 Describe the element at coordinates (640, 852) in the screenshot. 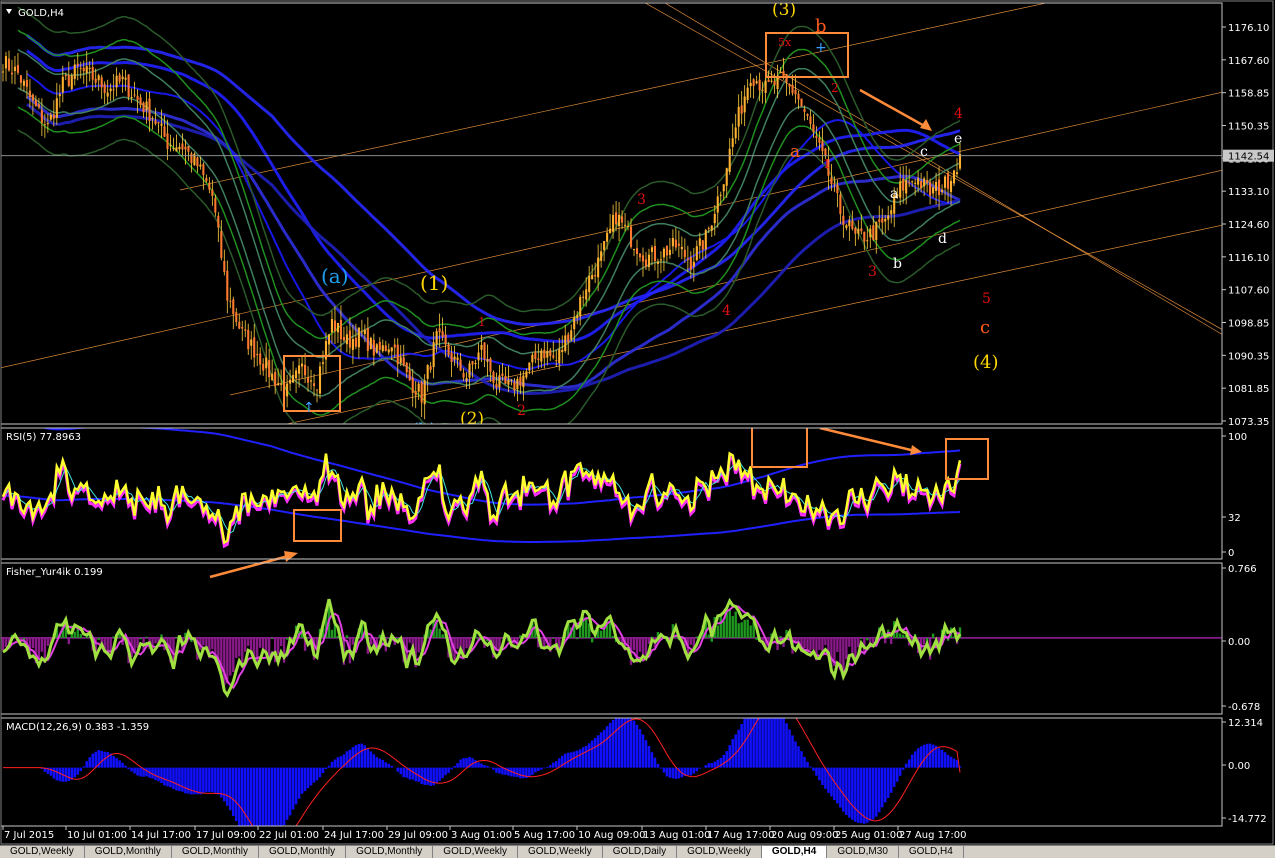

I see `chart-tab: GOLD,Daily` at that location.